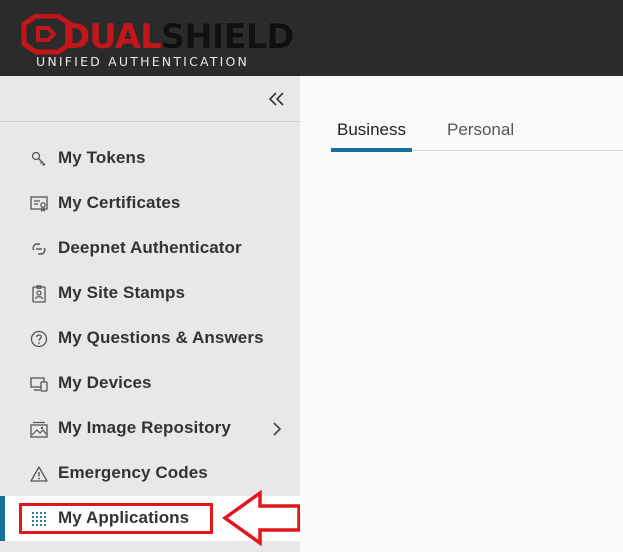 This screenshot has height=552, width=623. Describe the element at coordinates (119, 202) in the screenshot. I see `sidebar-item-label: My Certificates` at that location.